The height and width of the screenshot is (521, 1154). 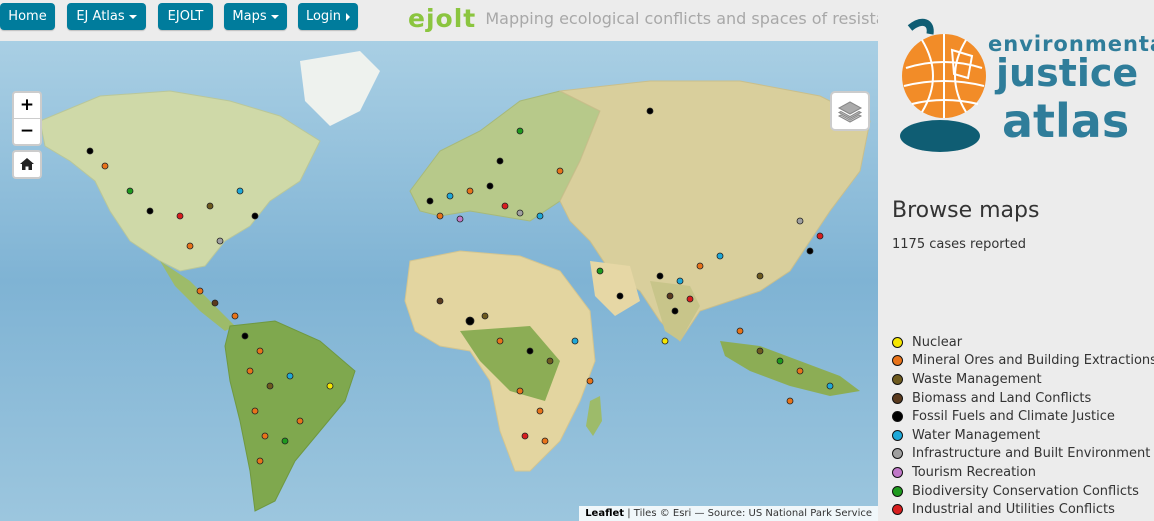 I want to click on logo-justice: justice, so click(x=1067, y=73).